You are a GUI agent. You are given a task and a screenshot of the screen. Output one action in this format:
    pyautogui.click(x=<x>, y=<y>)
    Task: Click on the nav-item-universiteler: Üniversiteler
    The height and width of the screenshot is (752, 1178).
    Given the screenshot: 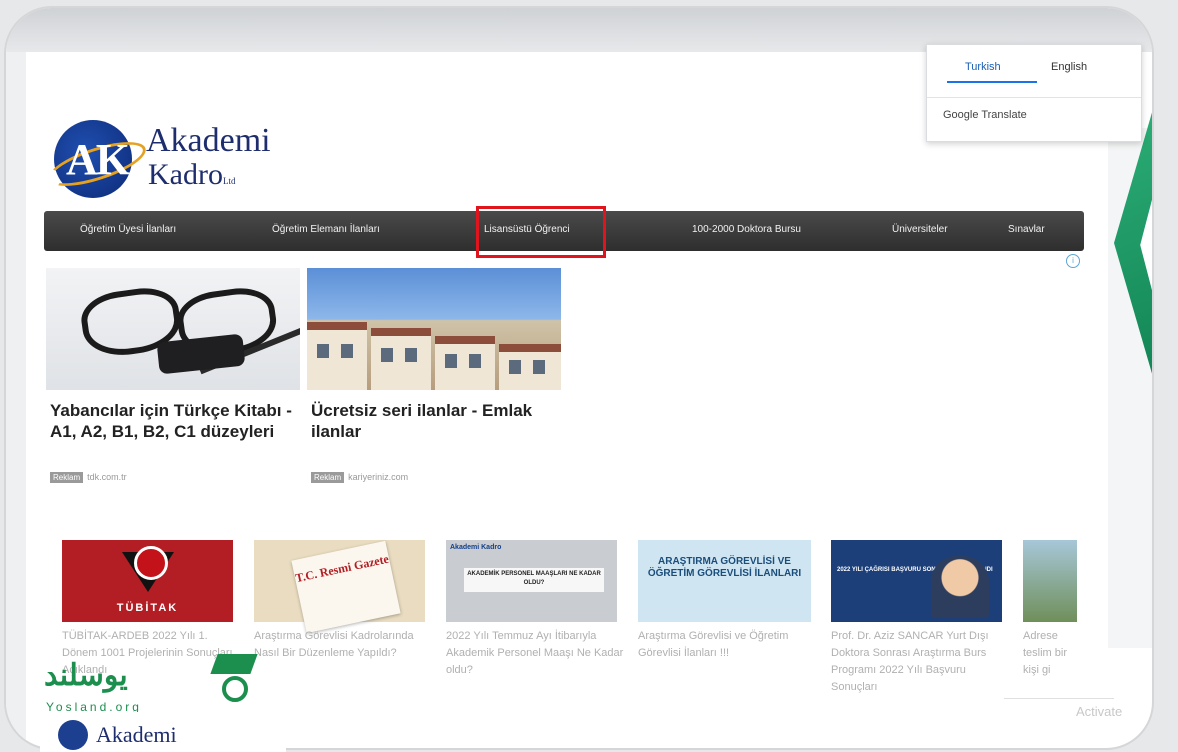 What is the action you would take?
    pyautogui.click(x=920, y=229)
    